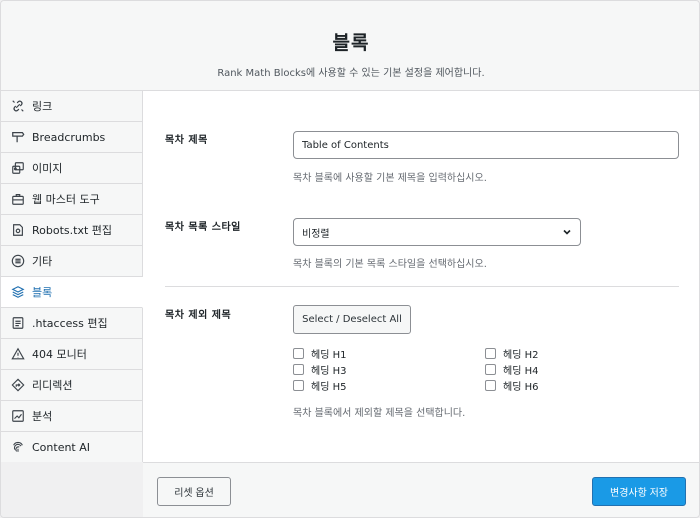 The height and width of the screenshot is (518, 700). I want to click on chevron-down-icon, so click(567, 232).